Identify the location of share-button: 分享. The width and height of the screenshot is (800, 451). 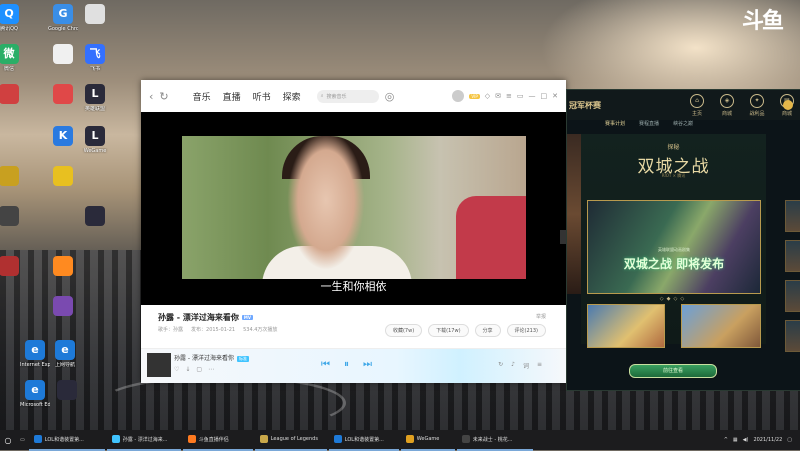
(487, 330).